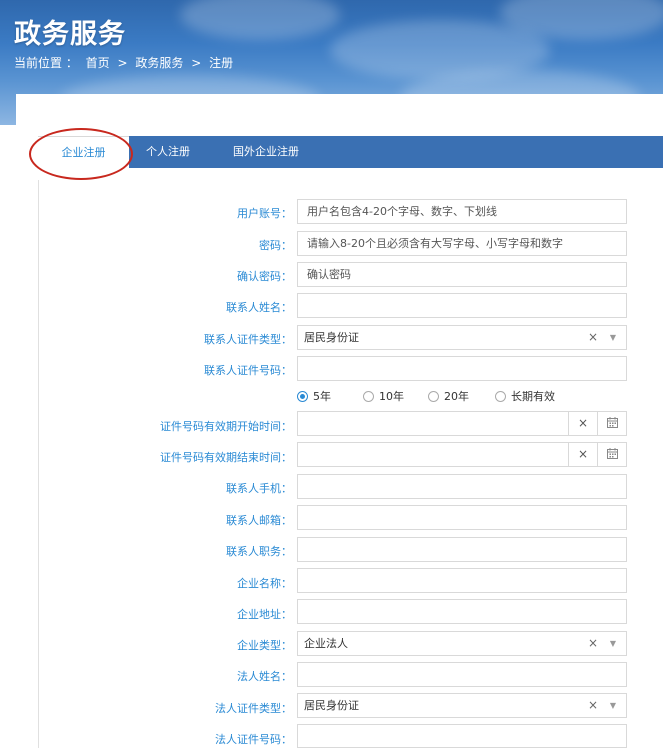 This screenshot has width=663, height=748. Describe the element at coordinates (462, 274) in the screenshot. I see `confirm-password-field: 确认密码` at that location.